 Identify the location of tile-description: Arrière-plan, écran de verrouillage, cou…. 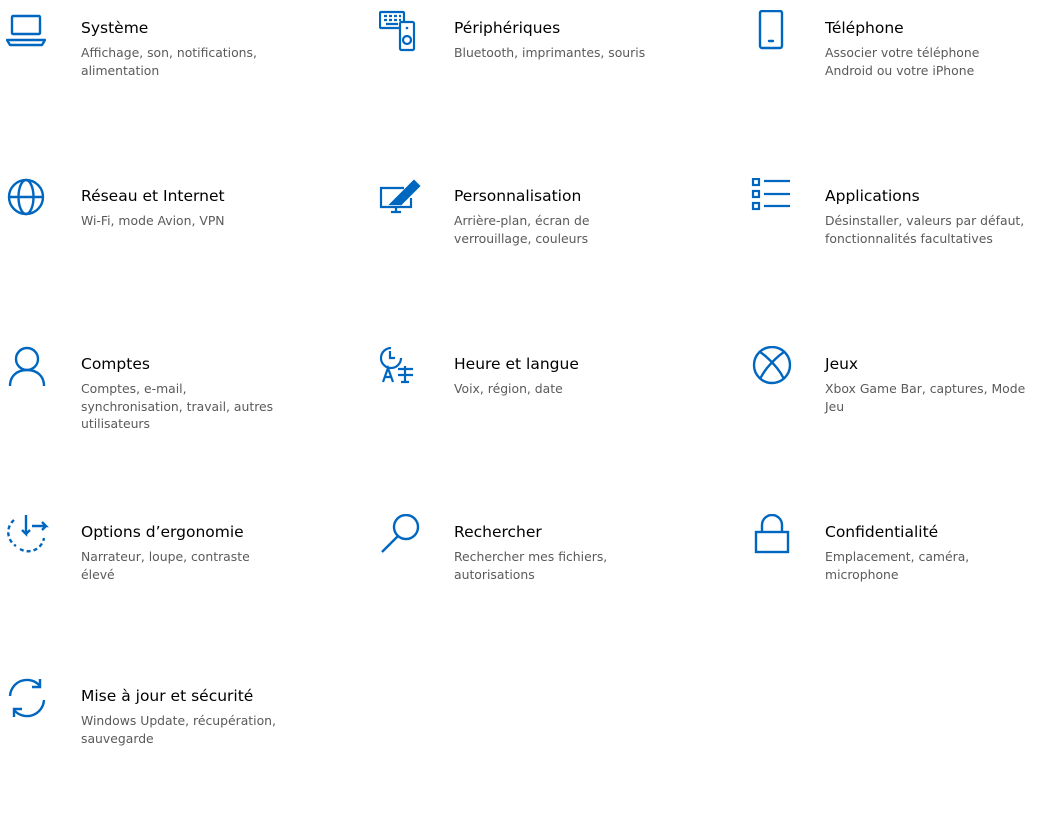
(574, 229).